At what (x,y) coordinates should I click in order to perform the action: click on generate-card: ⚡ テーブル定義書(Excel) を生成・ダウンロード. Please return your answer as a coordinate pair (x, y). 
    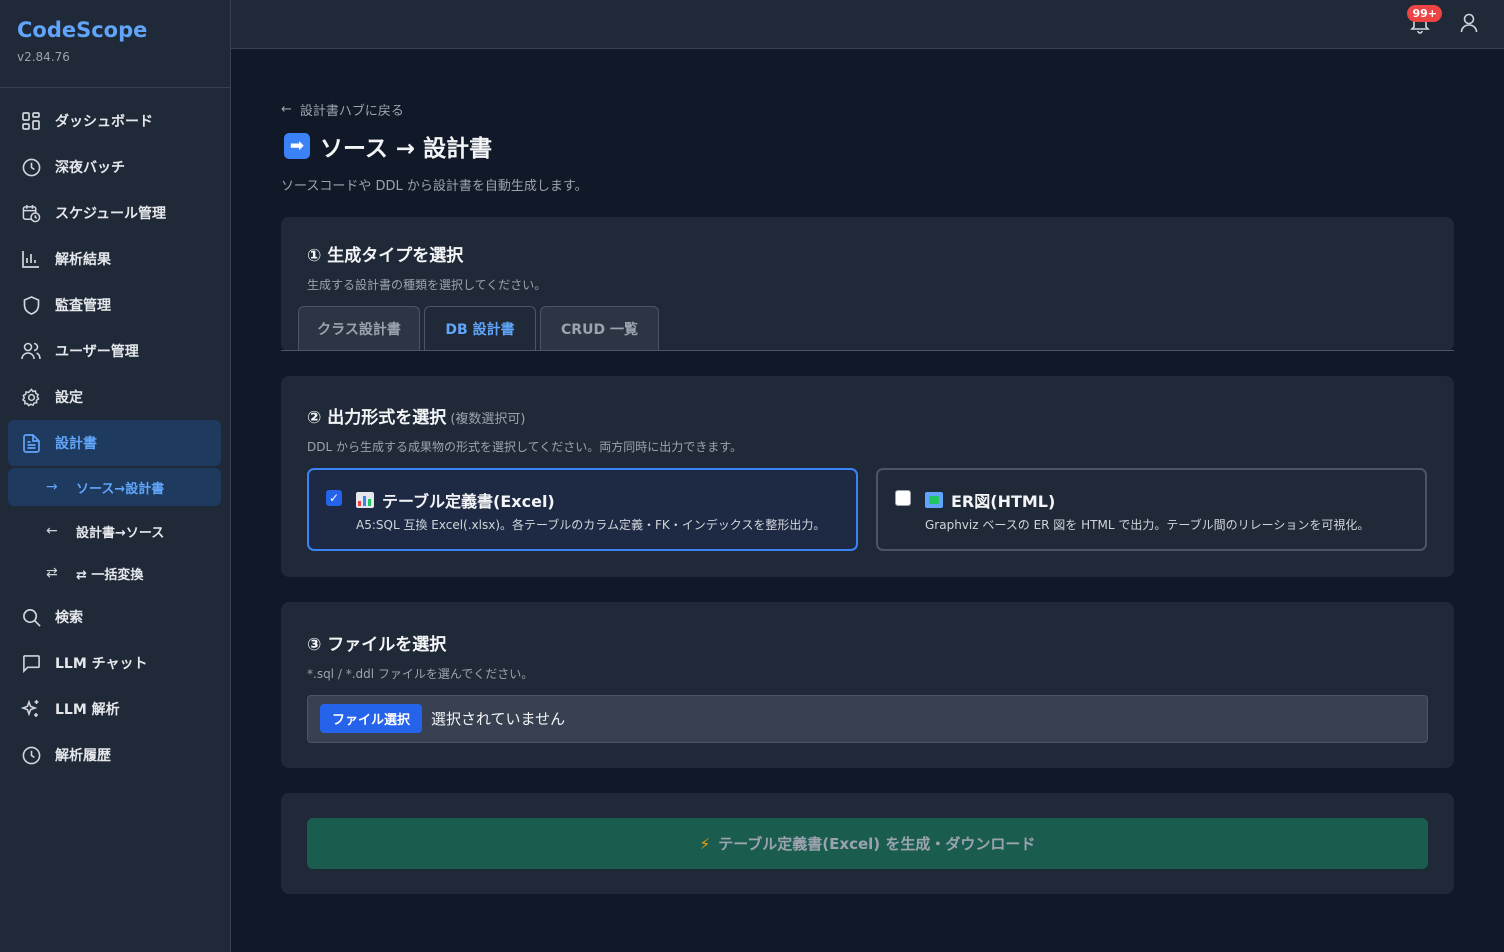
    Looking at the image, I should click on (867, 843).